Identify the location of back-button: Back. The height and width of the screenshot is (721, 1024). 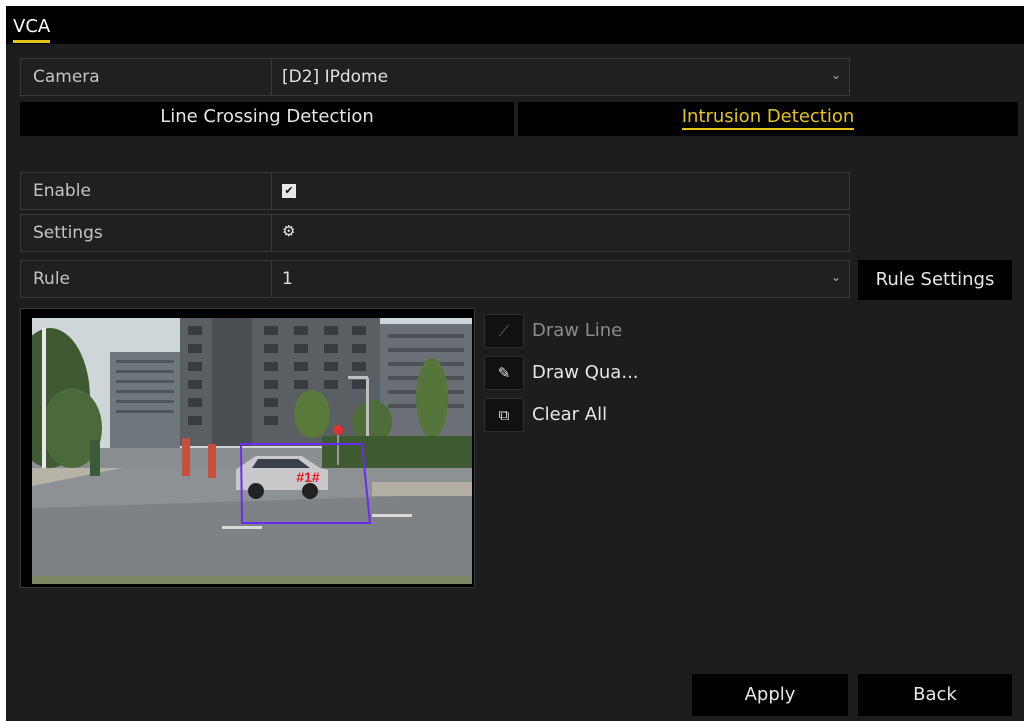
(935, 695).